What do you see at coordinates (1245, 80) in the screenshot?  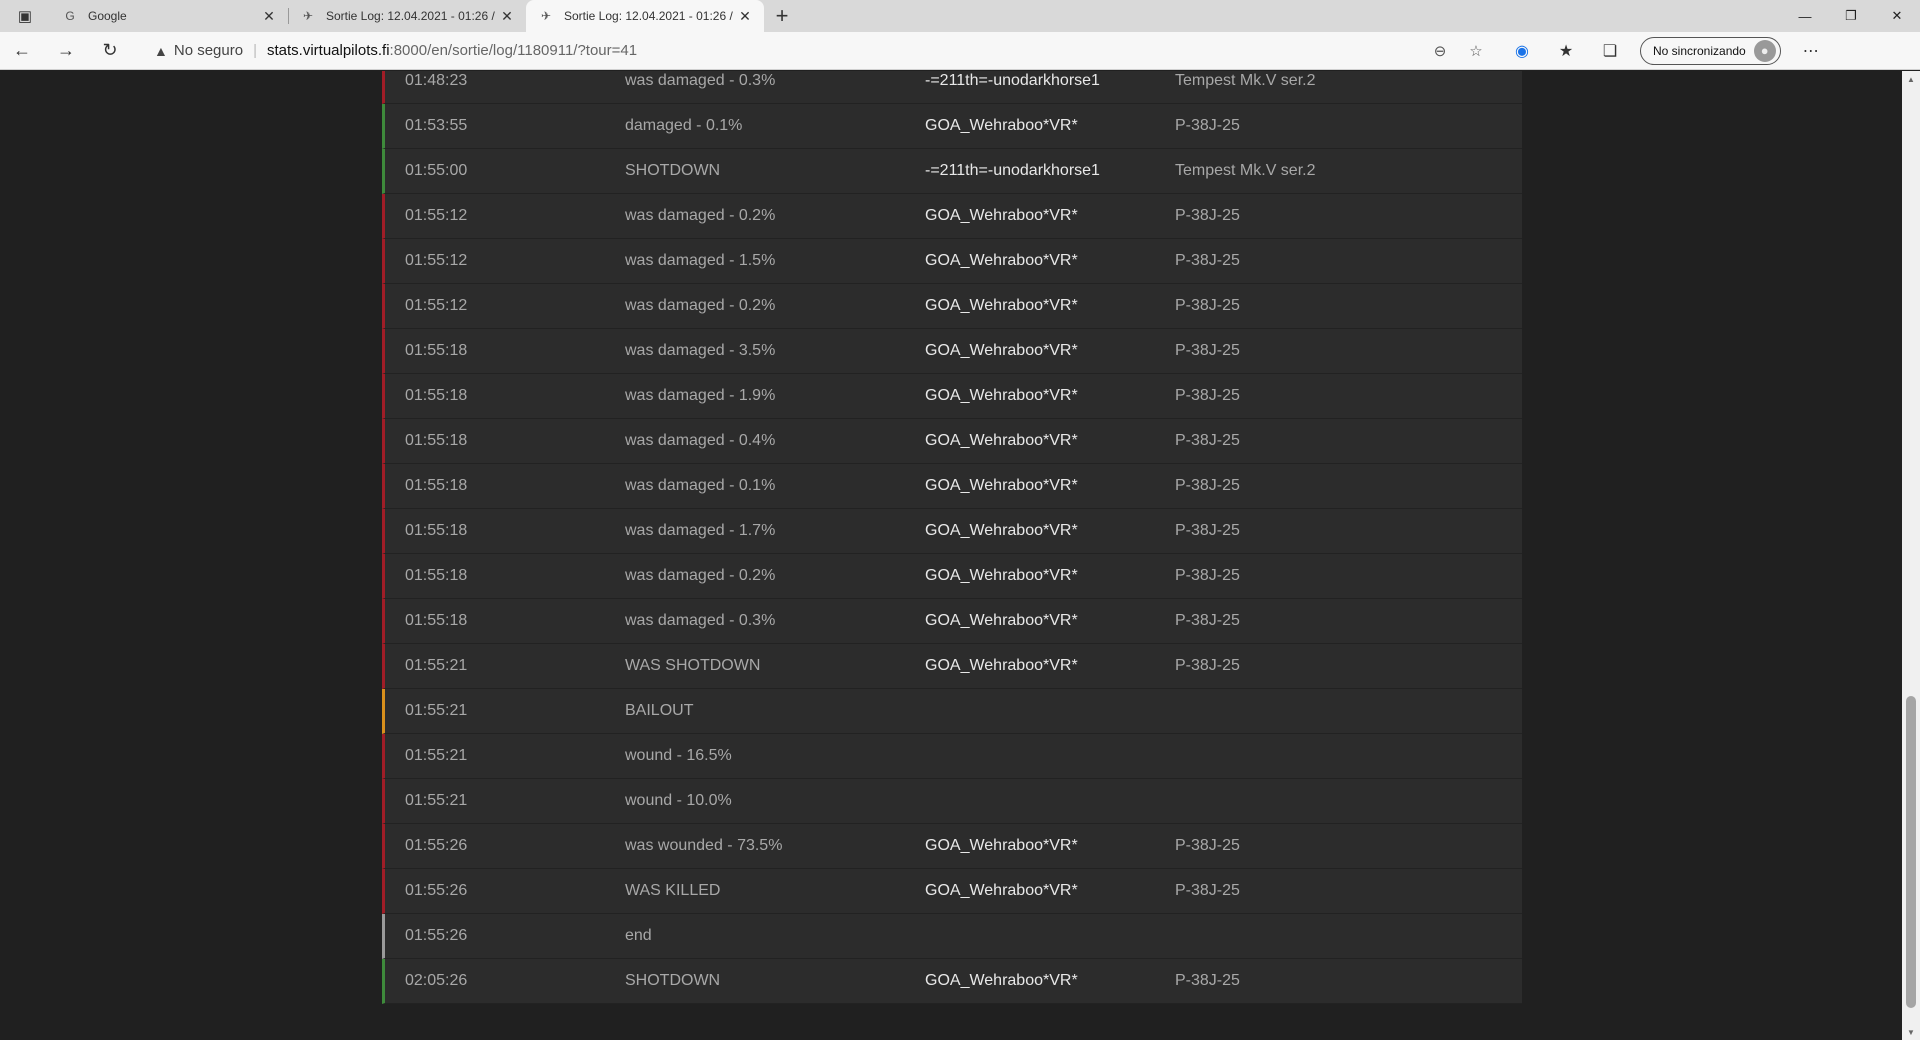 I see `log-aircraft: Tempest Mk.V ser.2` at bounding box center [1245, 80].